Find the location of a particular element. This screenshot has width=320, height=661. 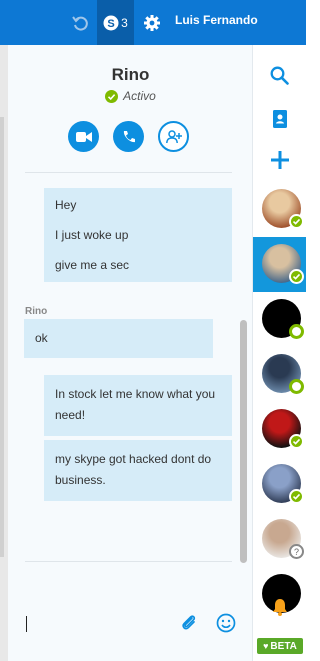

notifications-button is located at coordinates (279, 607).